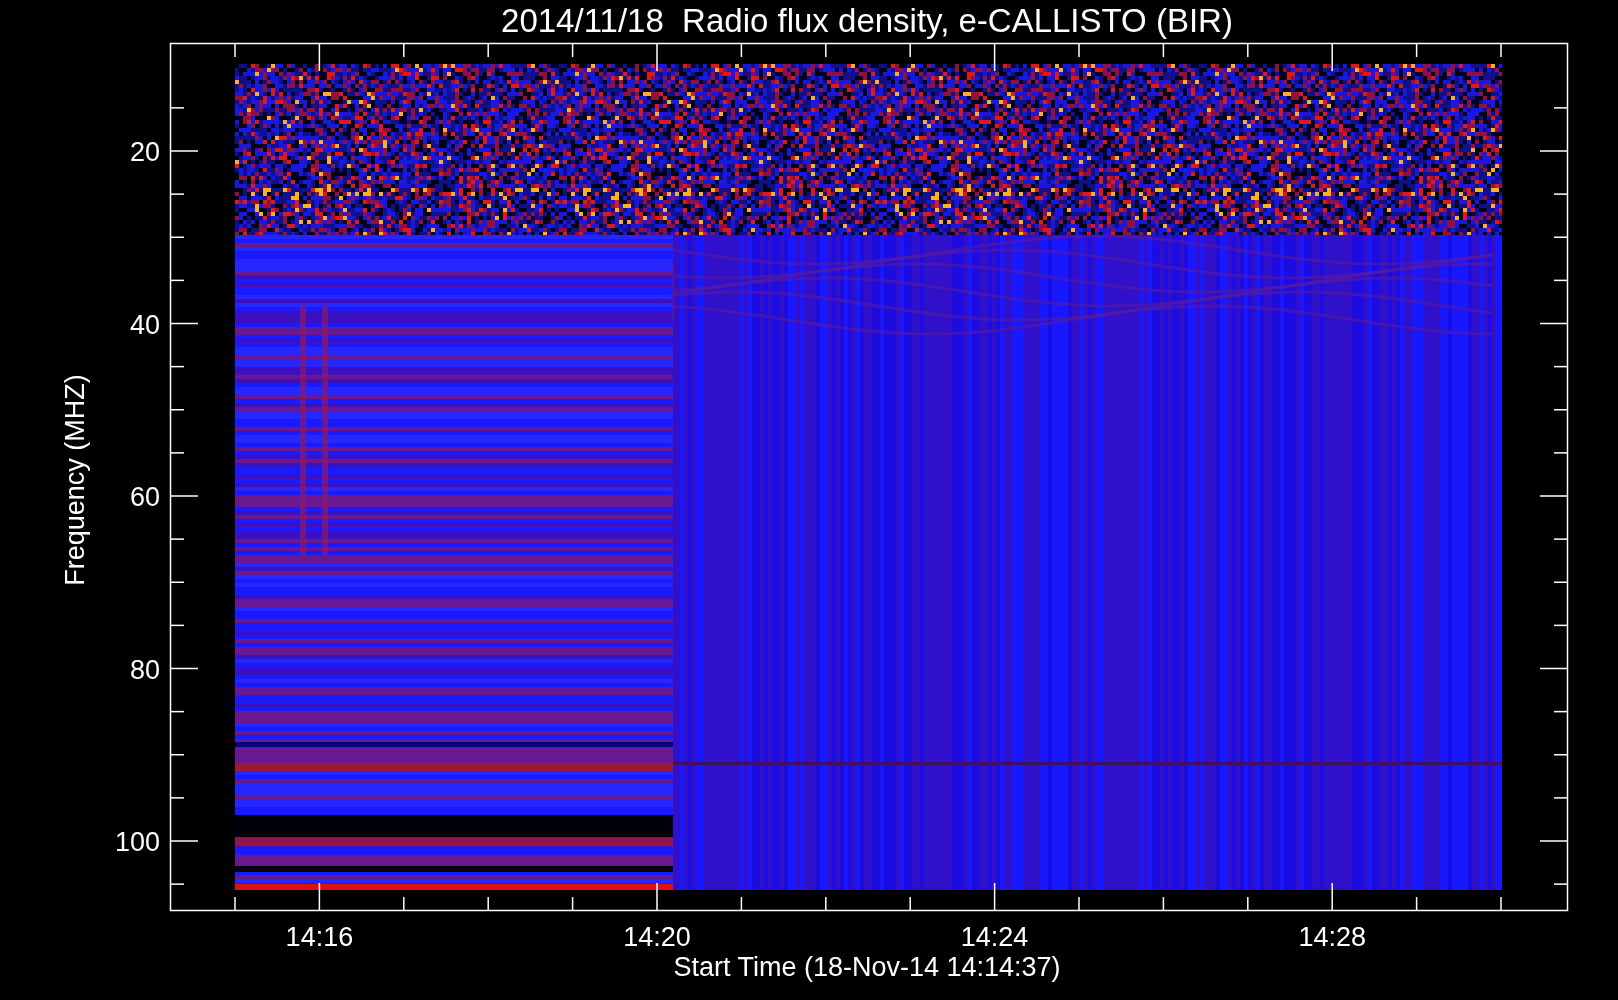  I want to click on x-tick-label: 14:16, so click(319, 937).